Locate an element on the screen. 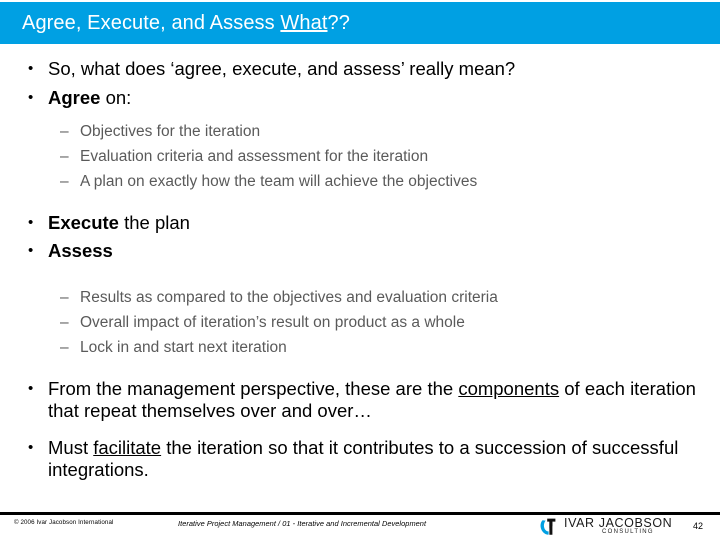 The height and width of the screenshot is (540, 720). logo-tagline: CONSULTING is located at coordinates (628, 532).